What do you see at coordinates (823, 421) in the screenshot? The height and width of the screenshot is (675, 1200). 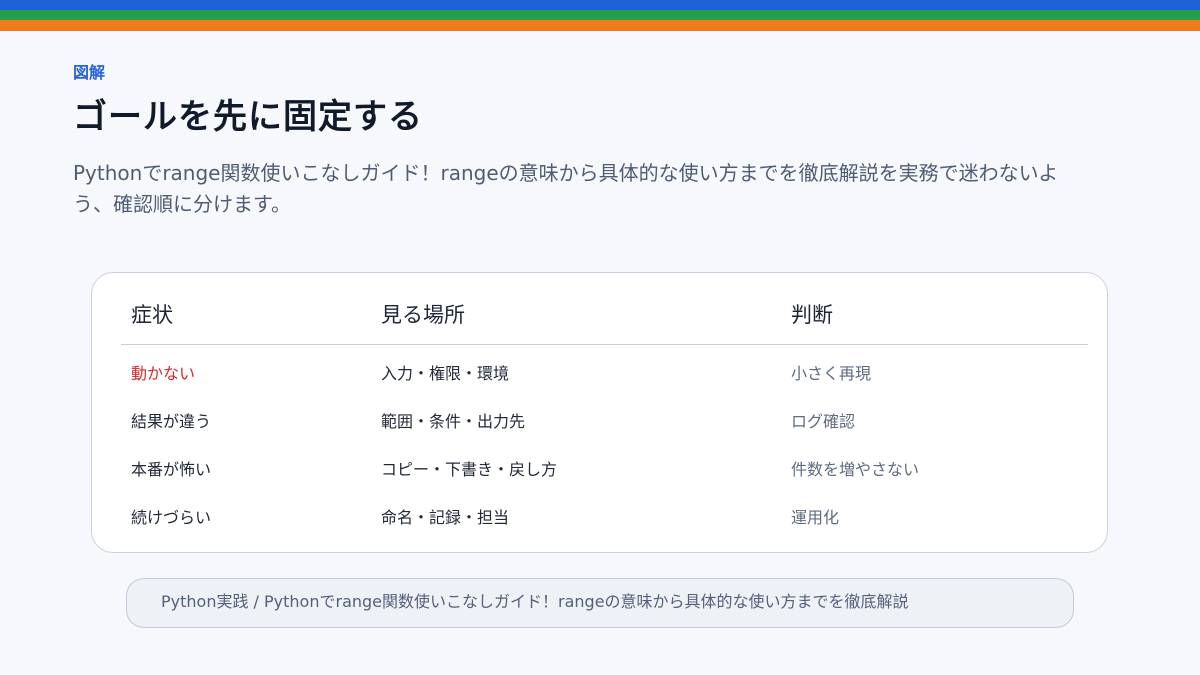 I see `row-decision: ログ確認` at bounding box center [823, 421].